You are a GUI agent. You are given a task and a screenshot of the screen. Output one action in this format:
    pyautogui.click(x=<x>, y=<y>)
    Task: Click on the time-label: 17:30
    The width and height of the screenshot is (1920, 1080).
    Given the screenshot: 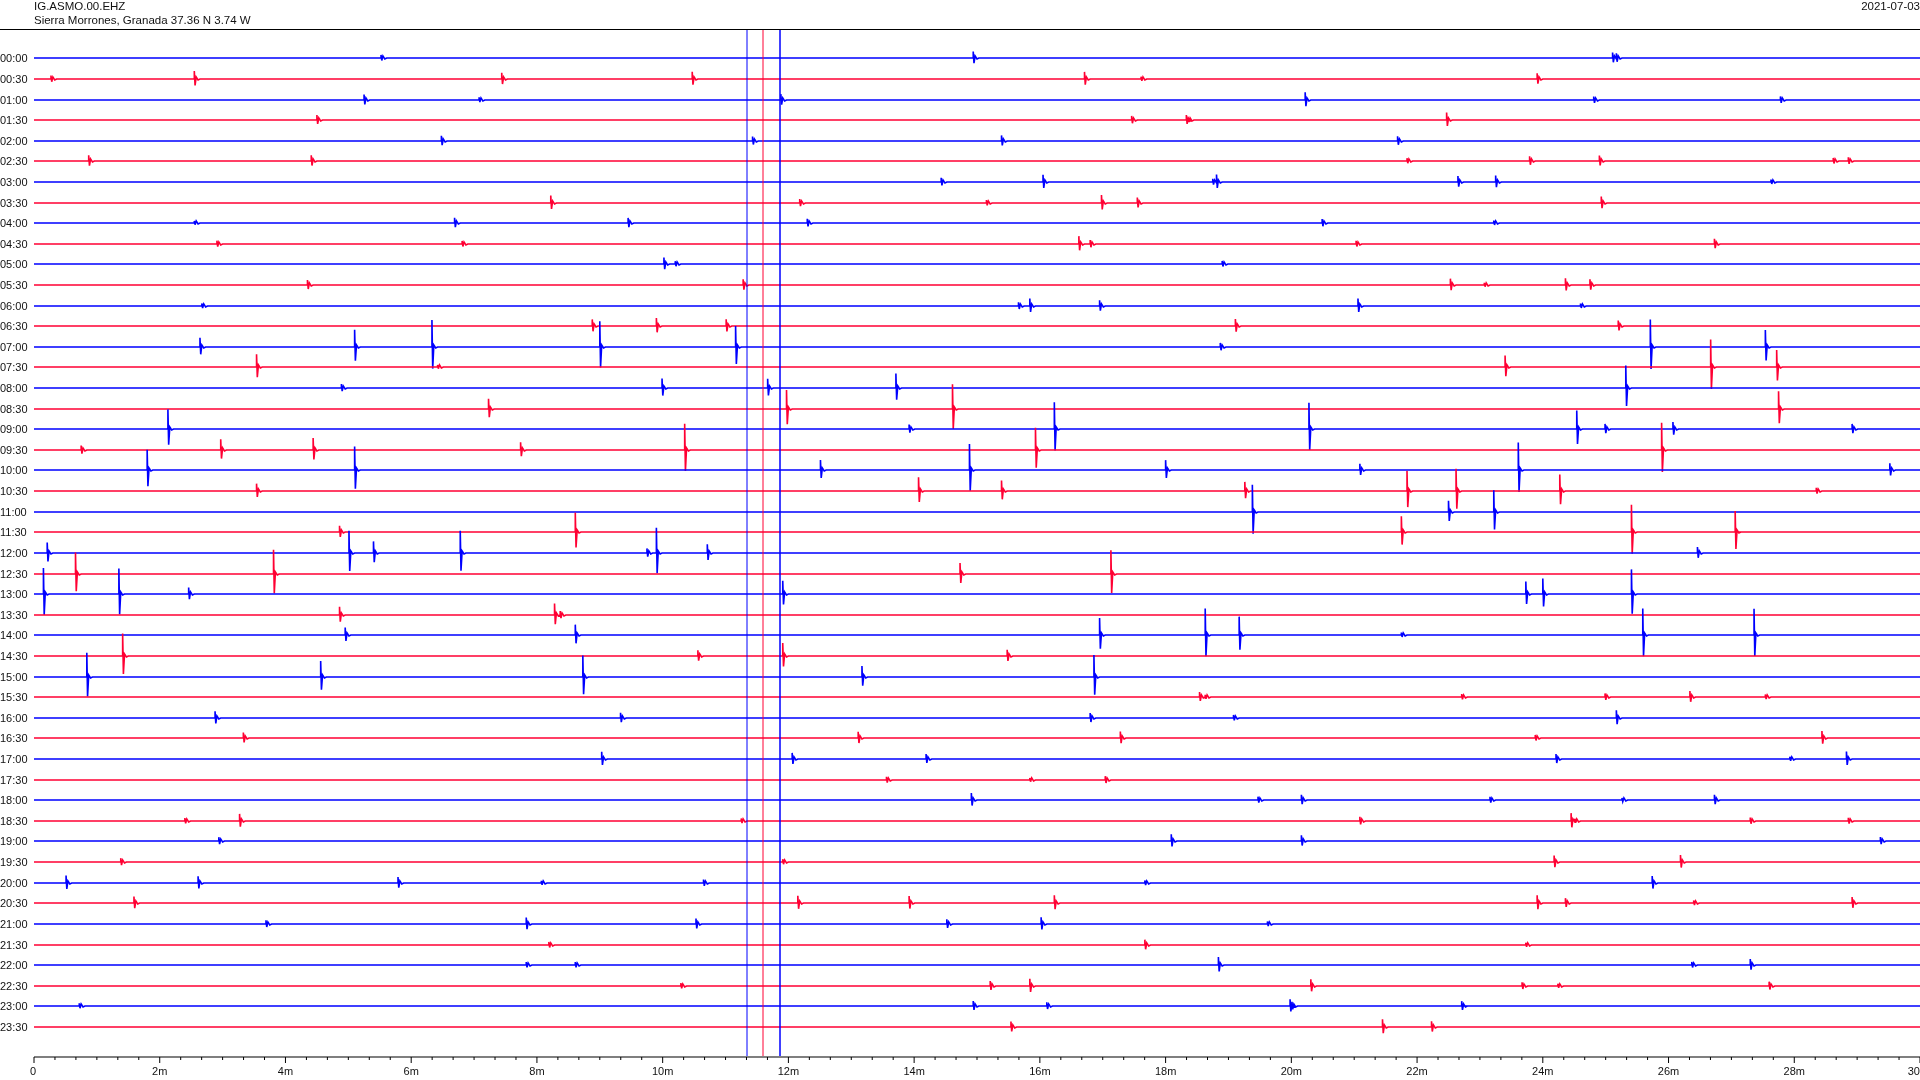 What is the action you would take?
    pyautogui.click(x=14, y=779)
    